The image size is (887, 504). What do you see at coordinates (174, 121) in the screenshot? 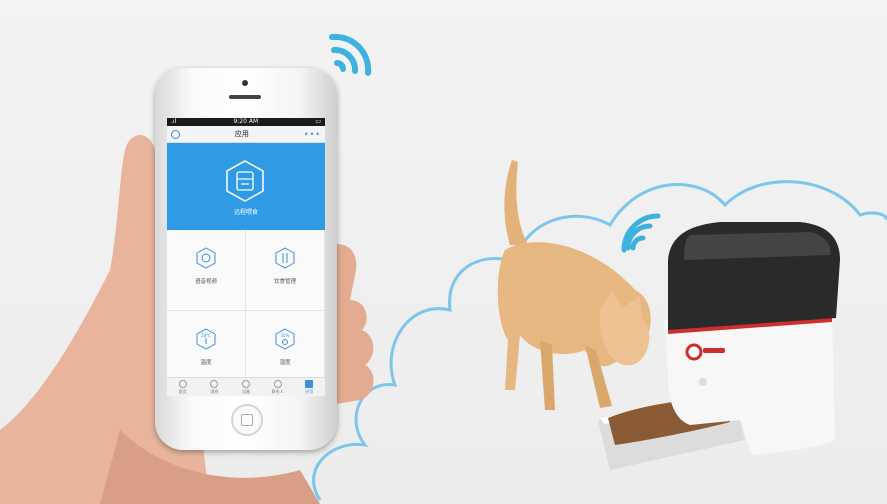
I see `signal-icon: .ıl` at bounding box center [174, 121].